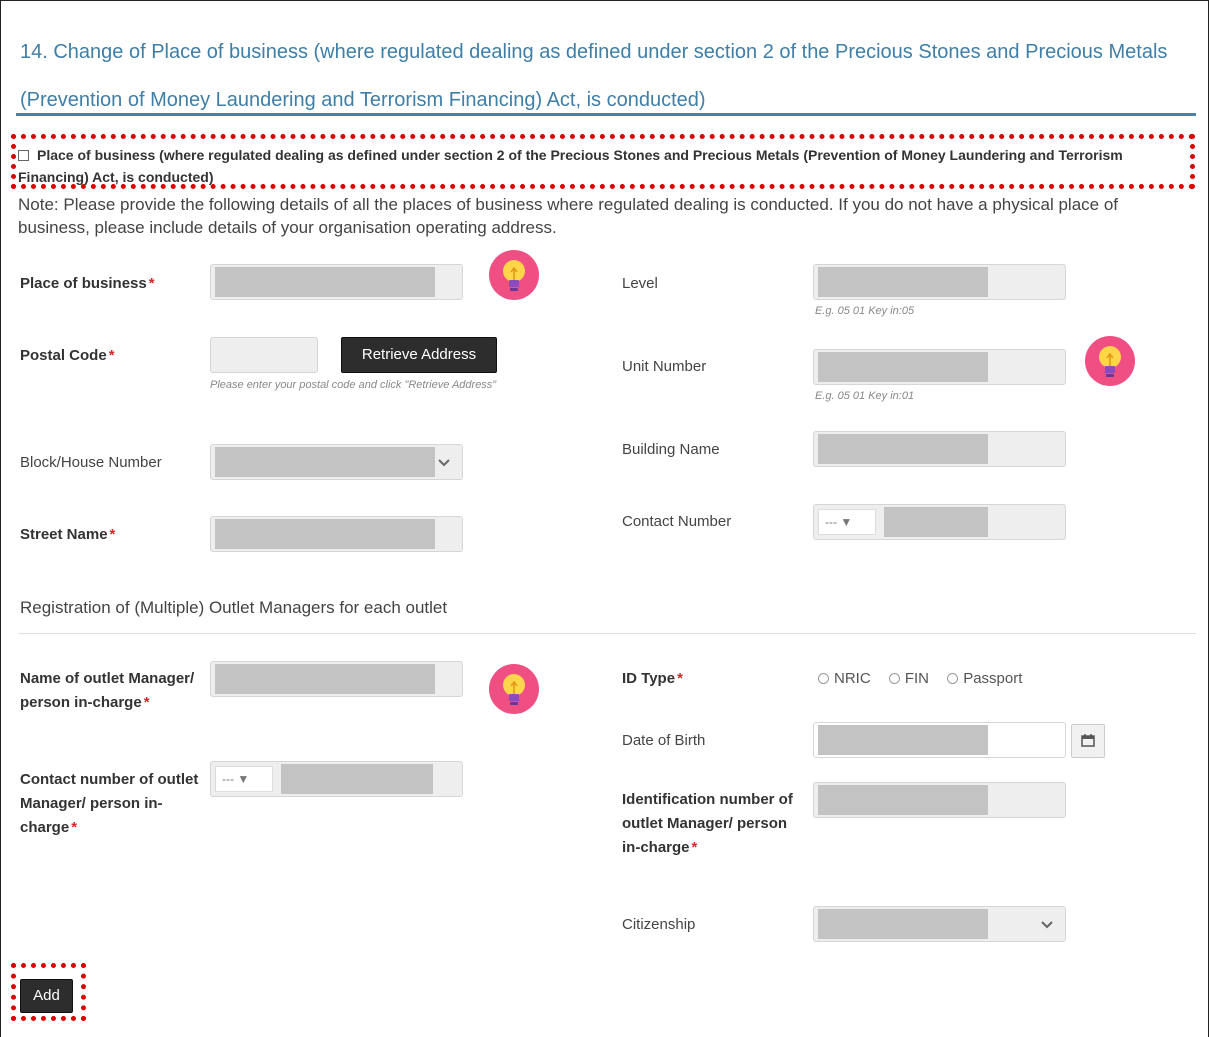 This screenshot has height=1037, width=1209. I want to click on block-house-number-label: Block/House Number, so click(91, 462).